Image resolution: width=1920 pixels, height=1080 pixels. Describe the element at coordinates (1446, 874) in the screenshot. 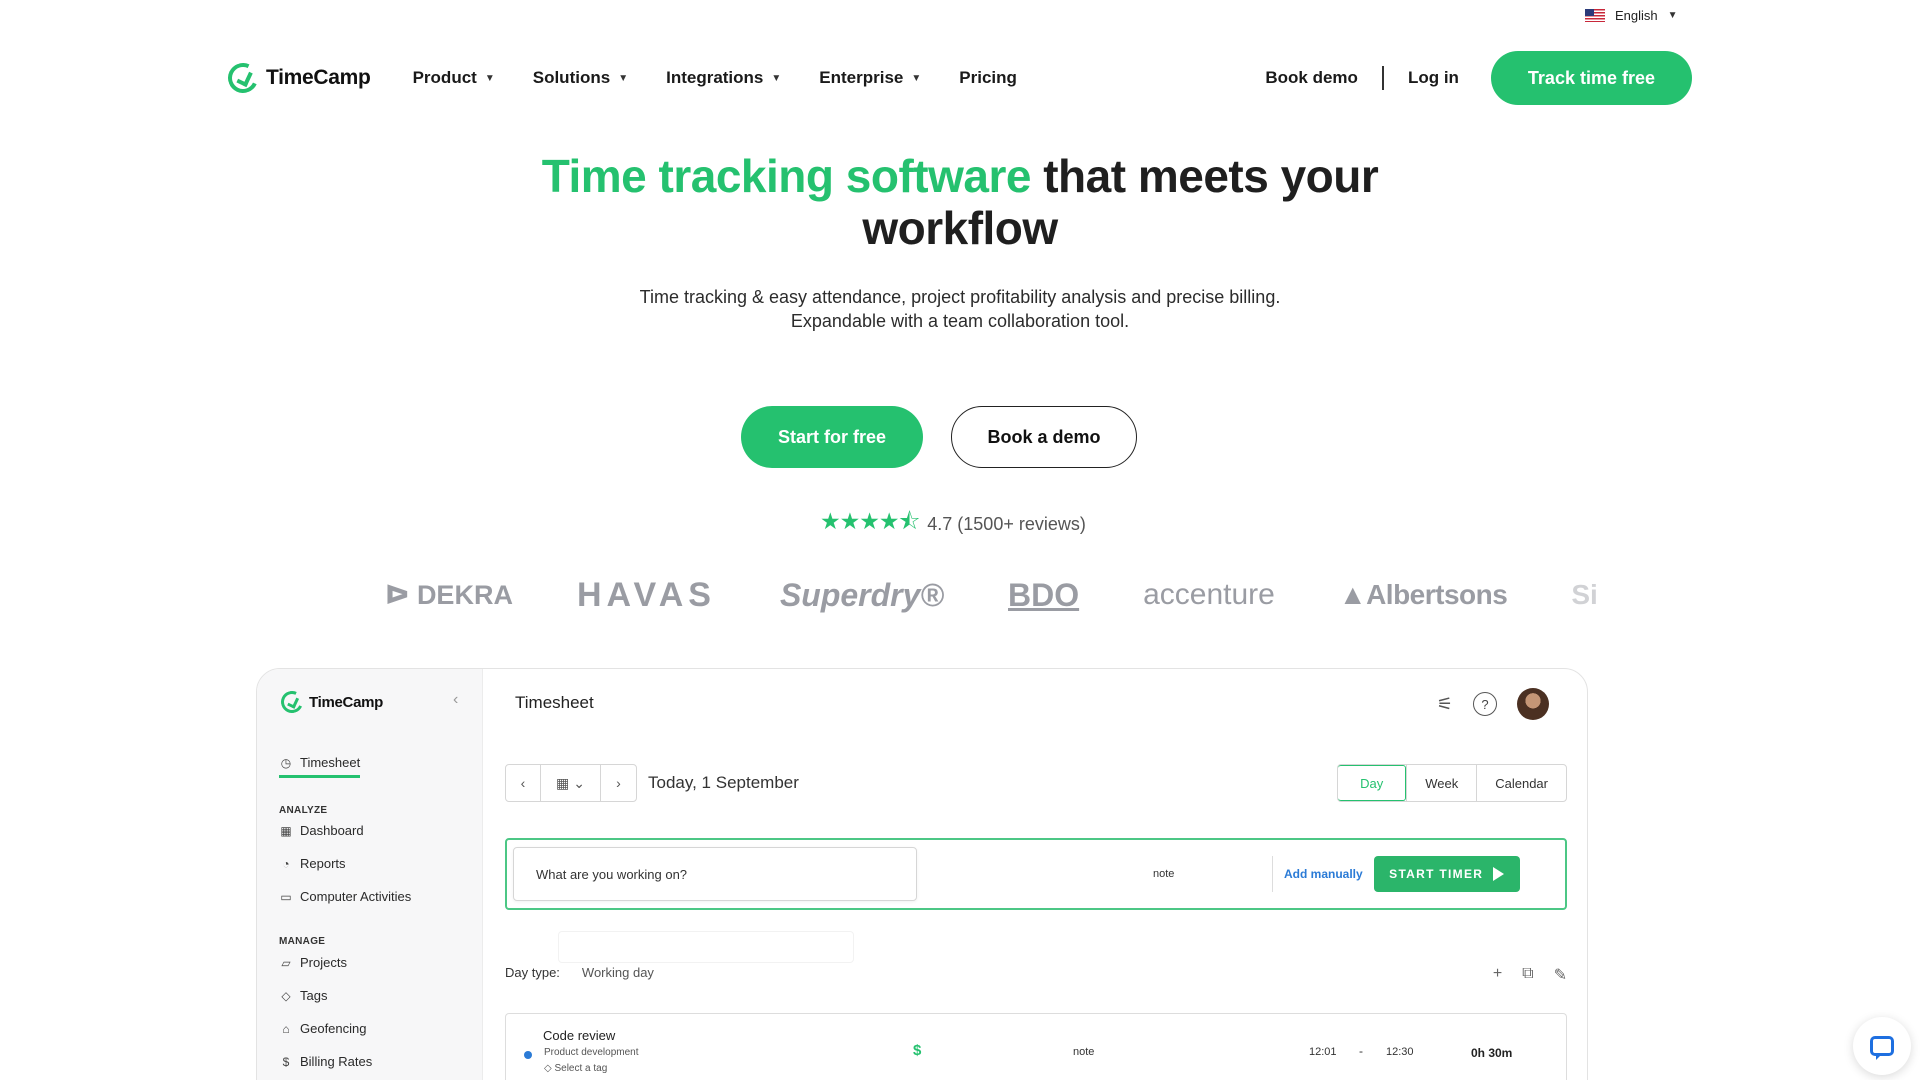

I see `start-timer-button: START TIMER` at that location.